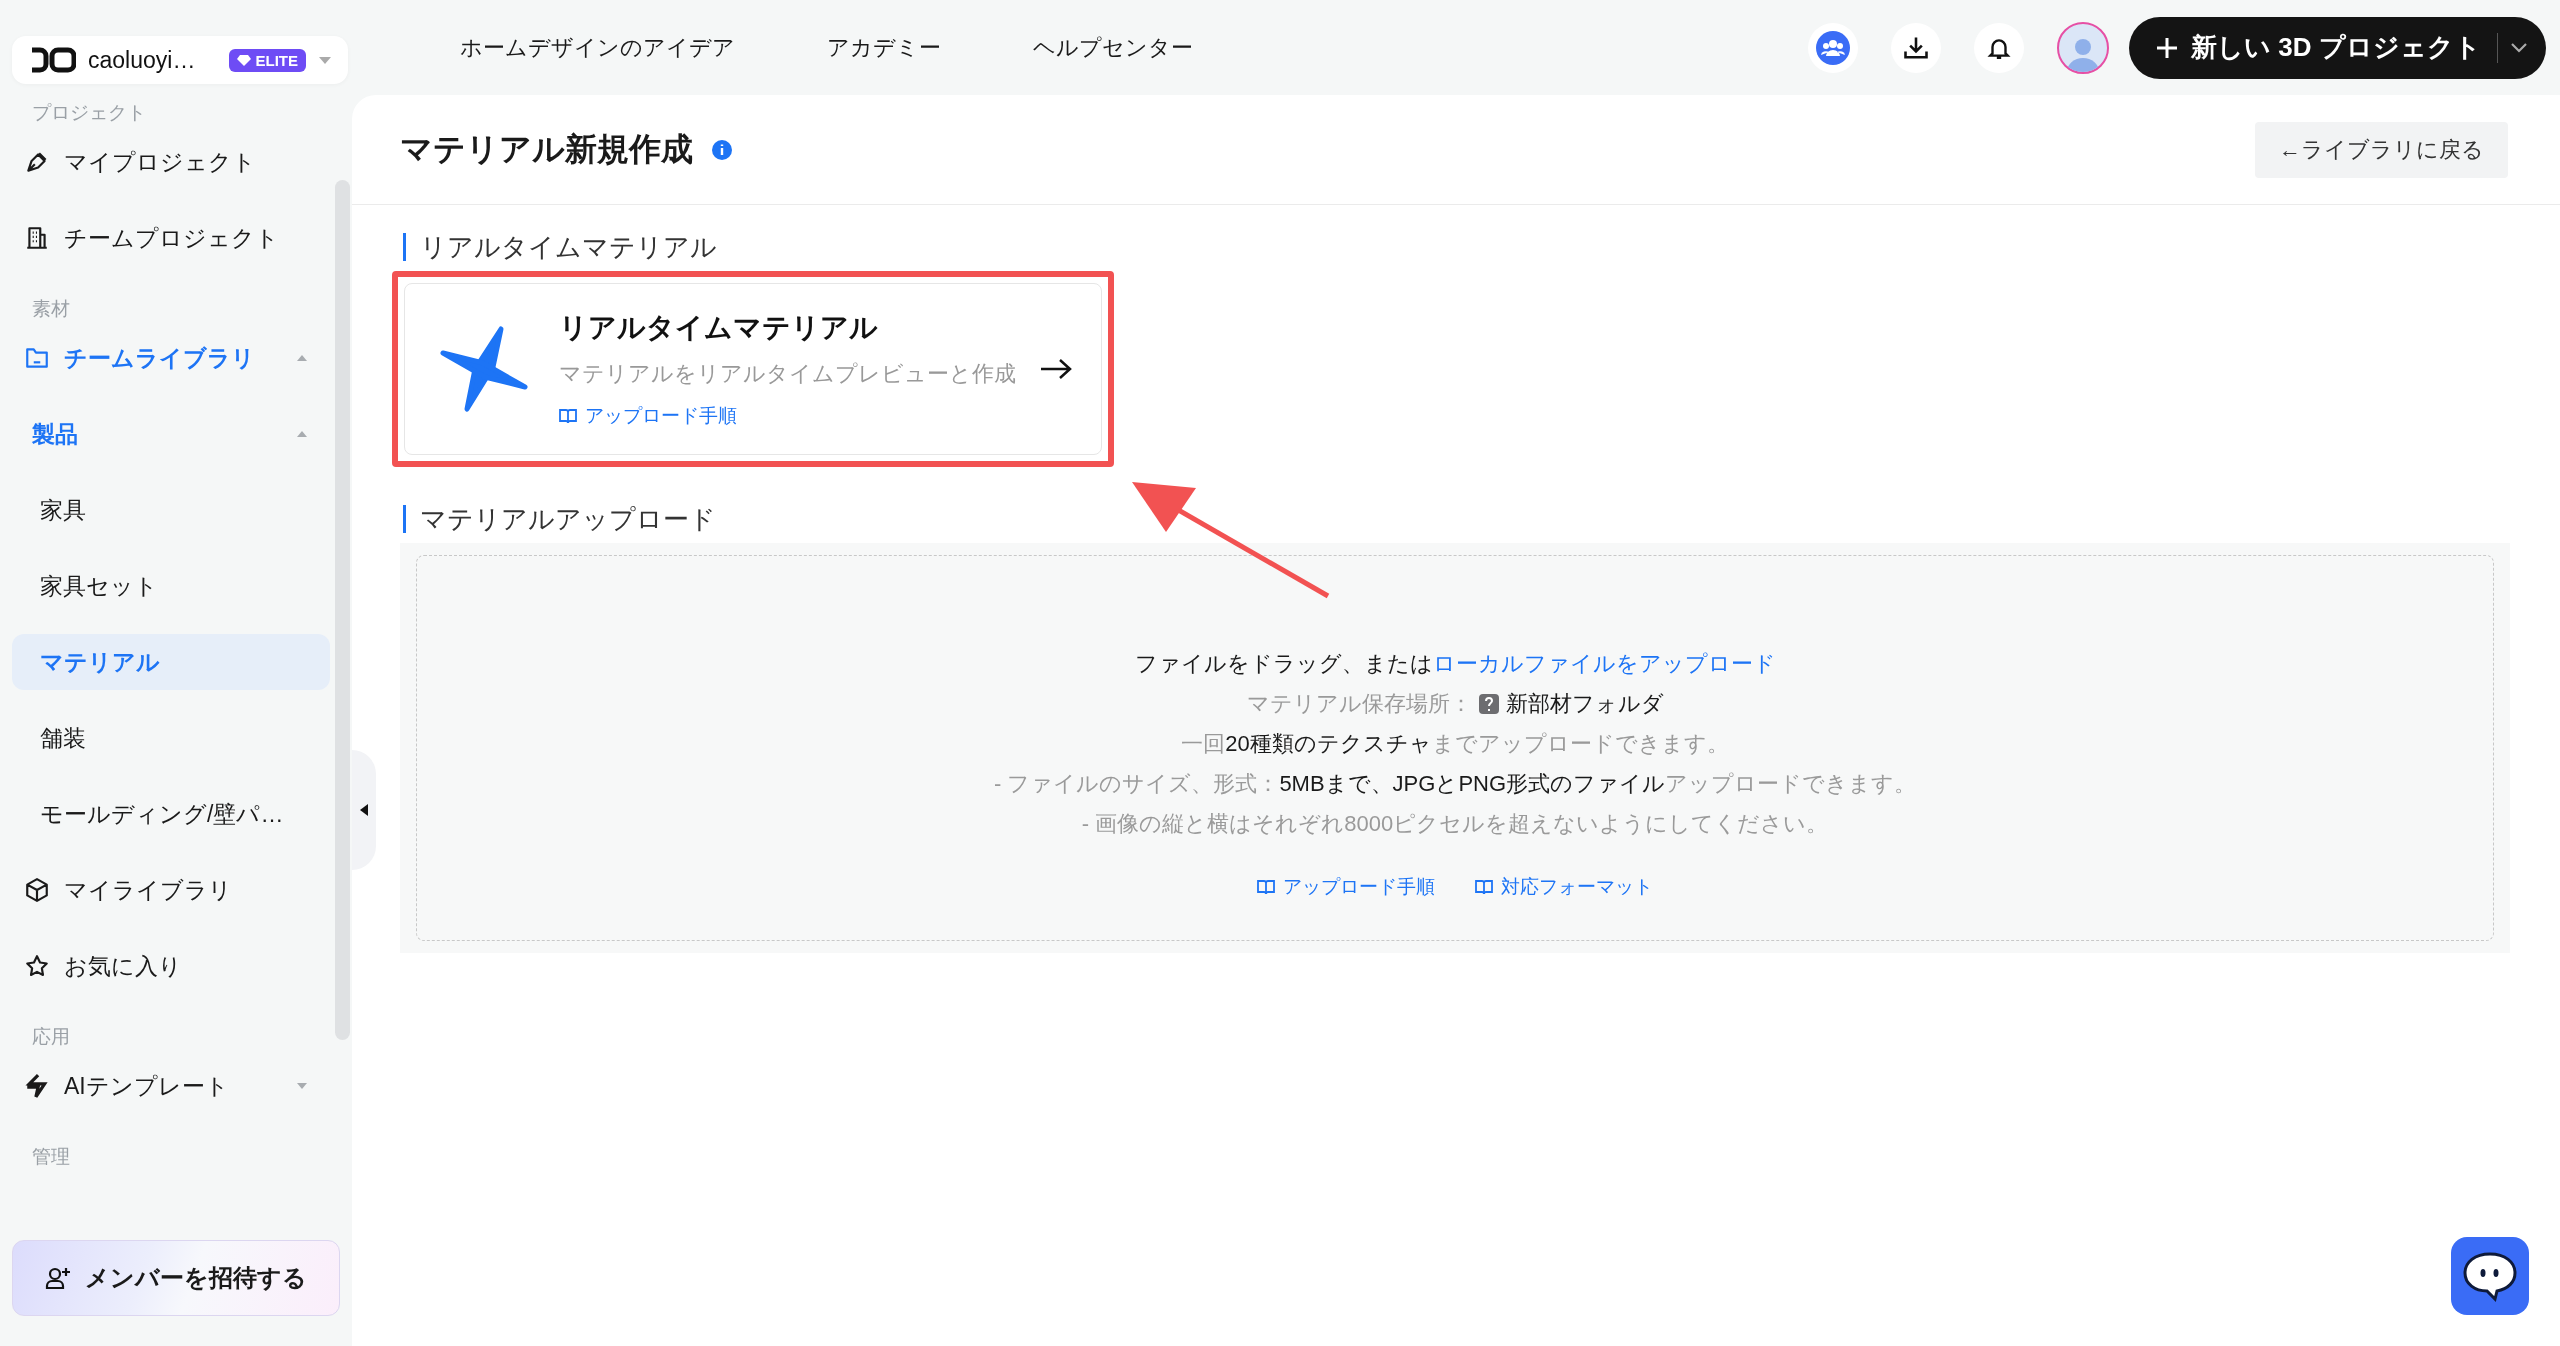 This screenshot has width=2560, height=1346. I want to click on building-icon, so click(37, 238).